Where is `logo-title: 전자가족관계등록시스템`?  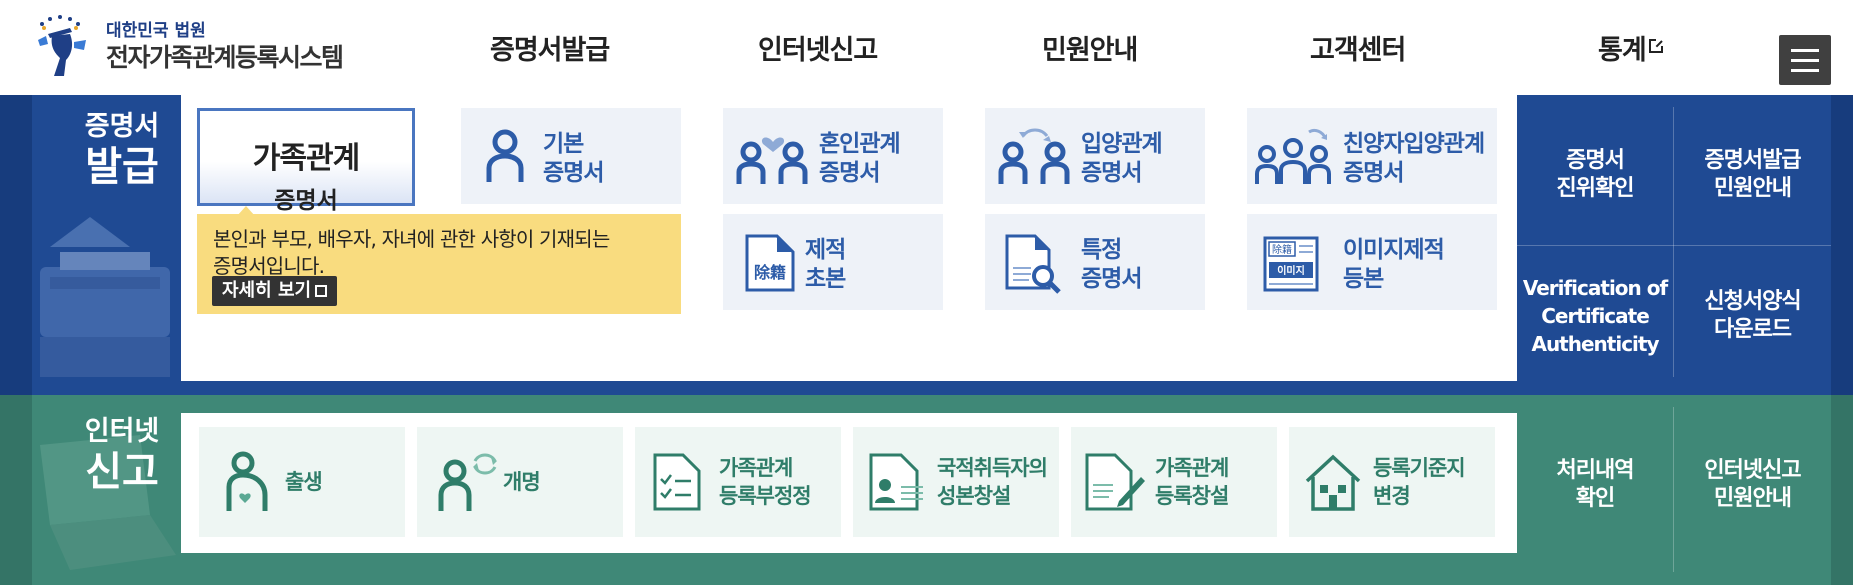
logo-title: 전자가족관계등록시스템 is located at coordinates (225, 57).